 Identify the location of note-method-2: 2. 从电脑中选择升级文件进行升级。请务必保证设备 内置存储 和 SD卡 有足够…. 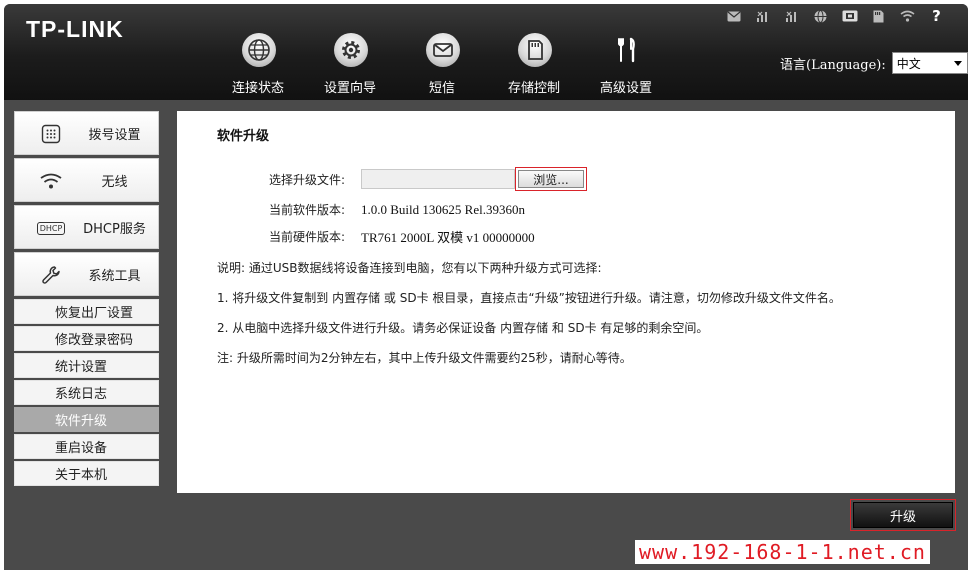
(463, 328).